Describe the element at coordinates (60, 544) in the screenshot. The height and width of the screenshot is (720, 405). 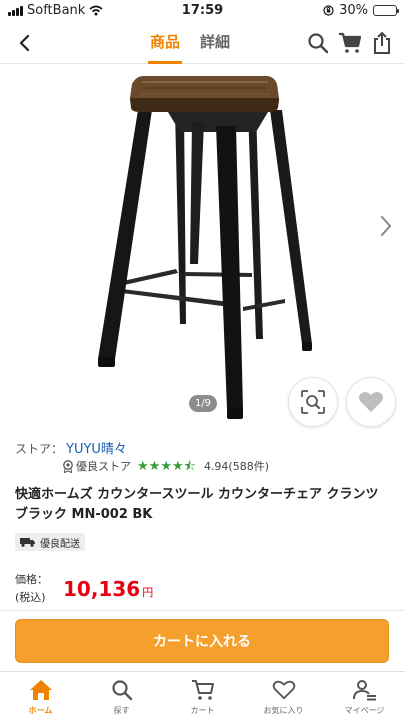
I see `delivery-label: 優良配送` at that location.